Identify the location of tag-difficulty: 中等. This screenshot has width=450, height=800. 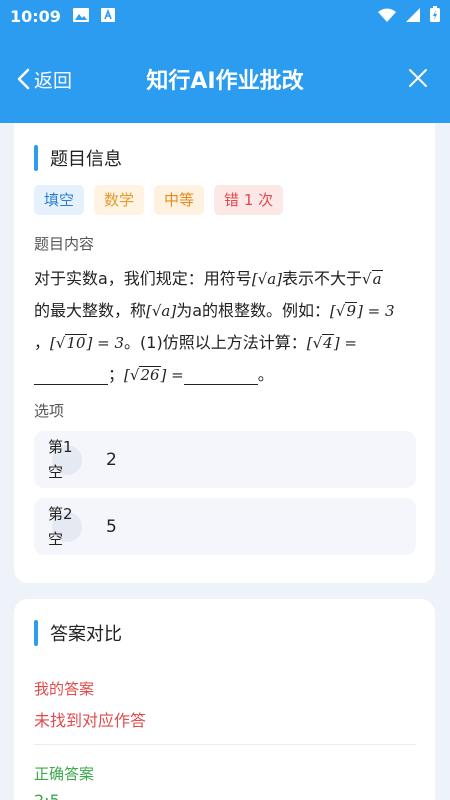
(179, 200).